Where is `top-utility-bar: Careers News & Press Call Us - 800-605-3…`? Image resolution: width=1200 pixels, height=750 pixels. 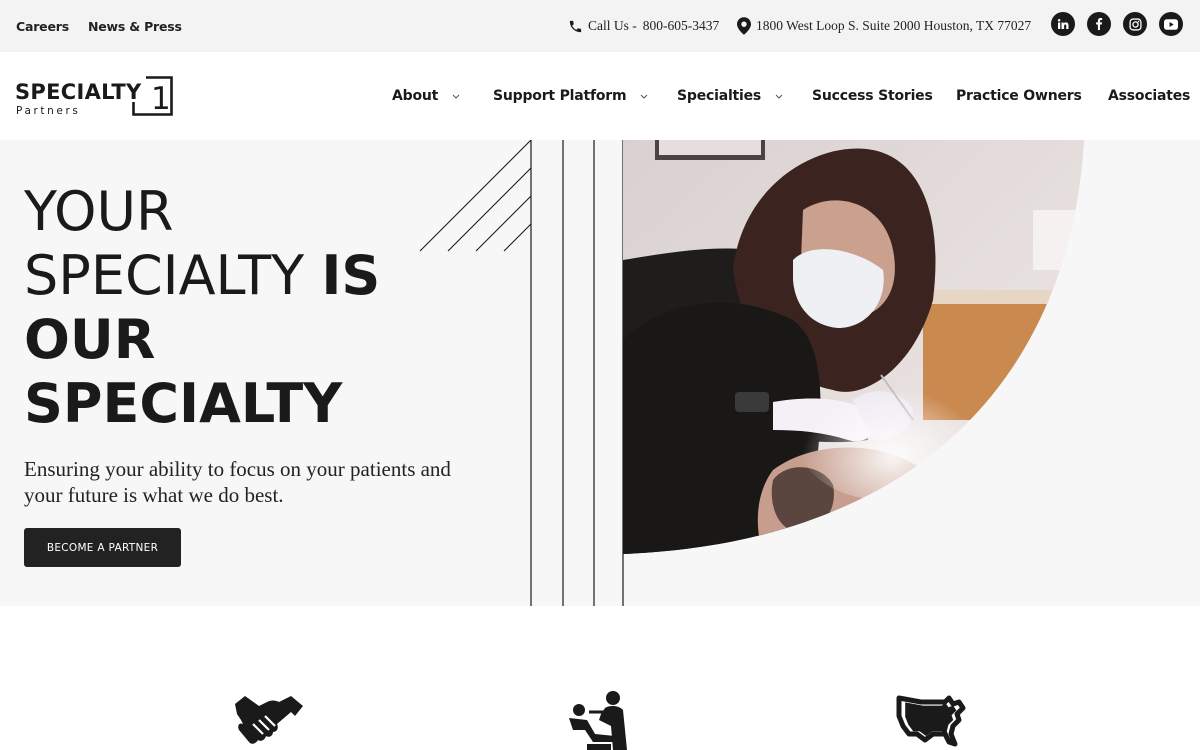 top-utility-bar: Careers News & Press Call Us - 800-605-3… is located at coordinates (600, 26).